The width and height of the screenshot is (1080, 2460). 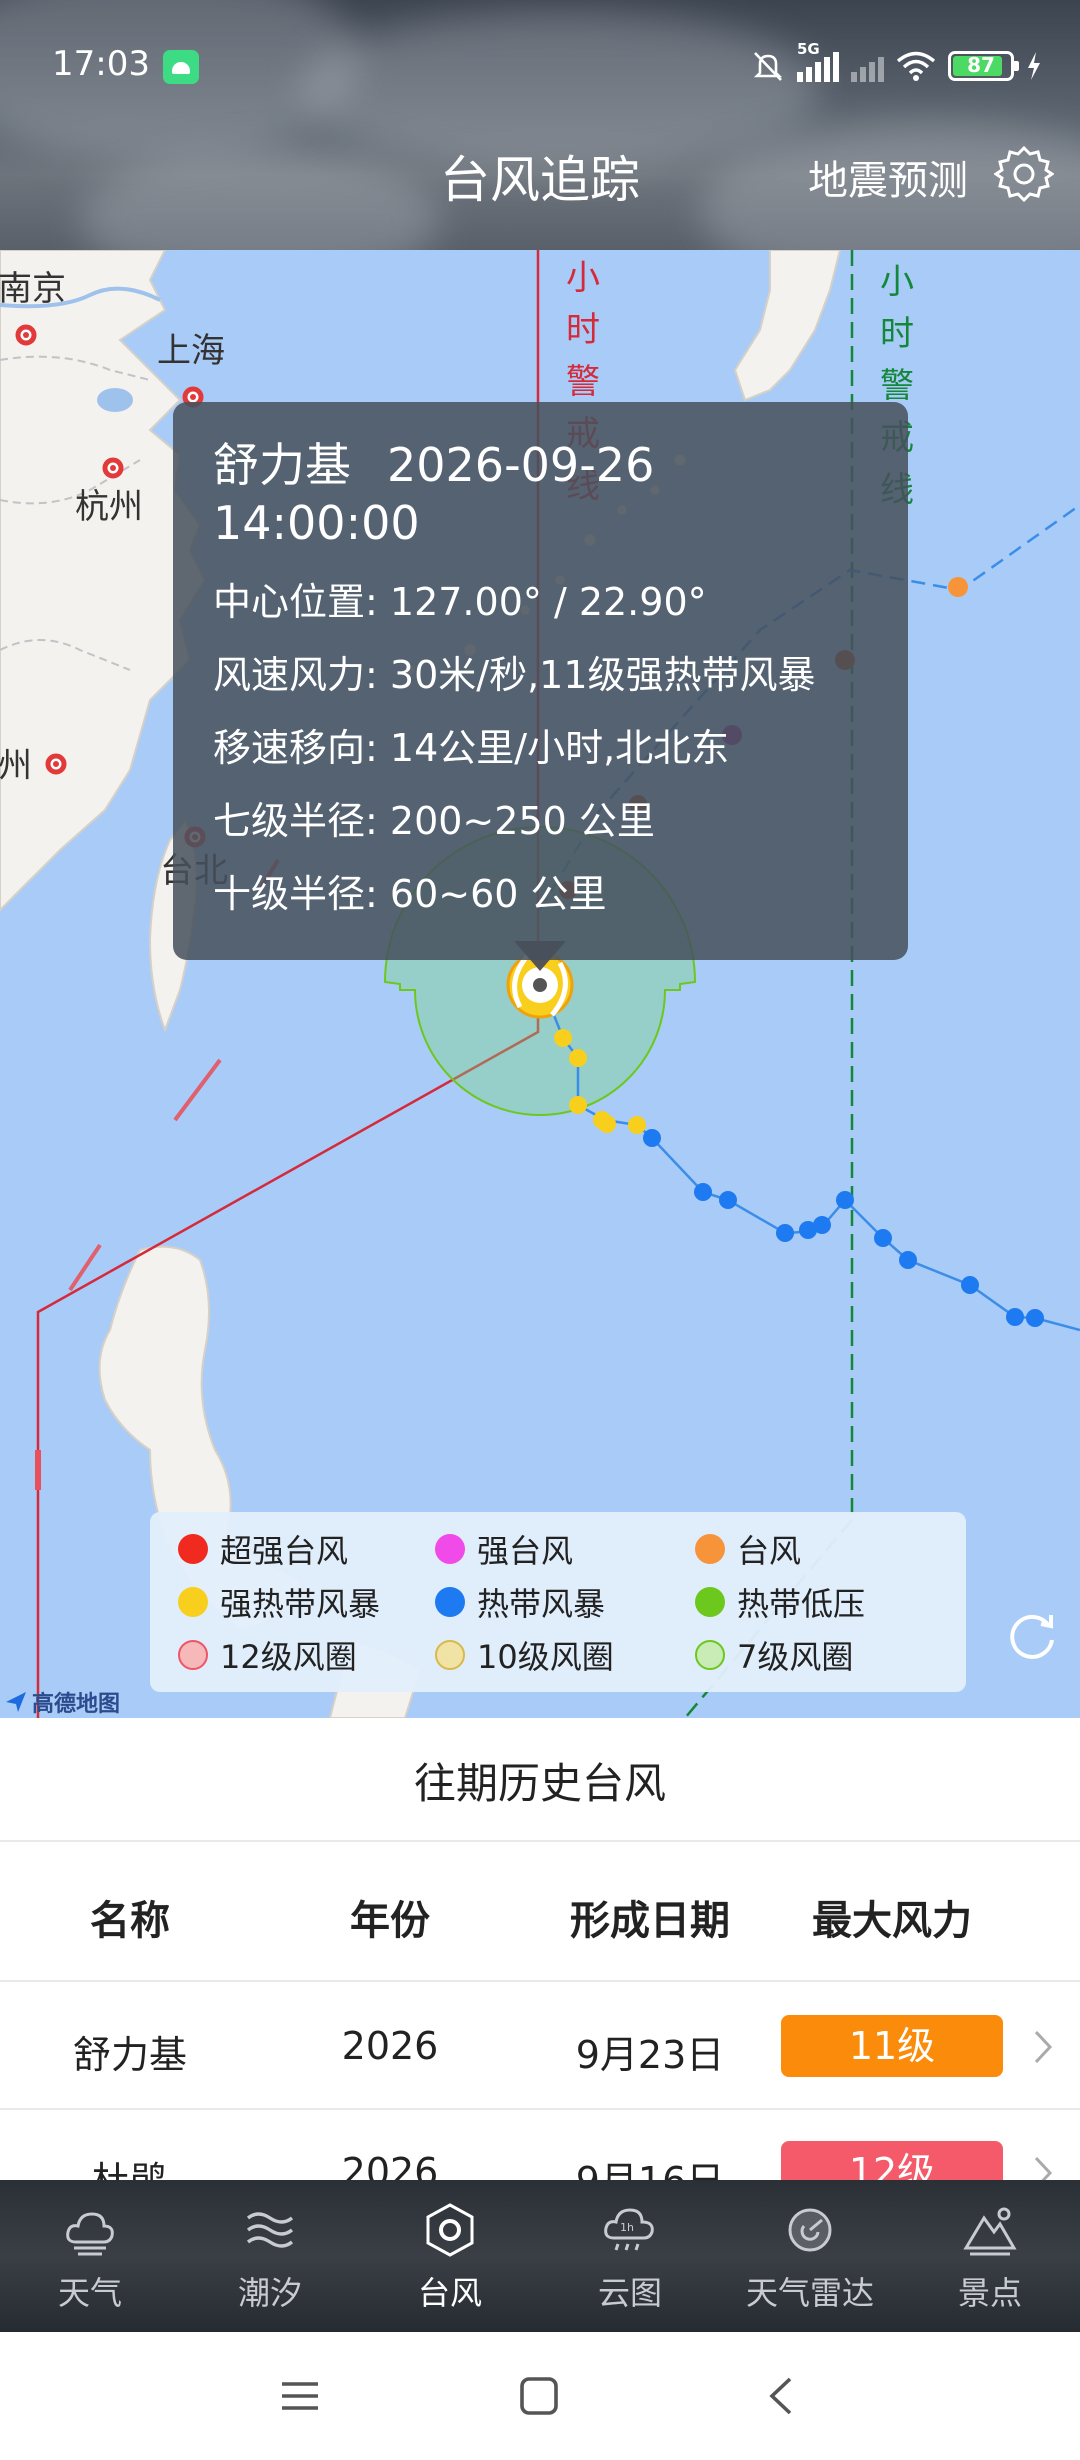 I want to click on legend-item: 10级风圈, so click(x=524, y=1655).